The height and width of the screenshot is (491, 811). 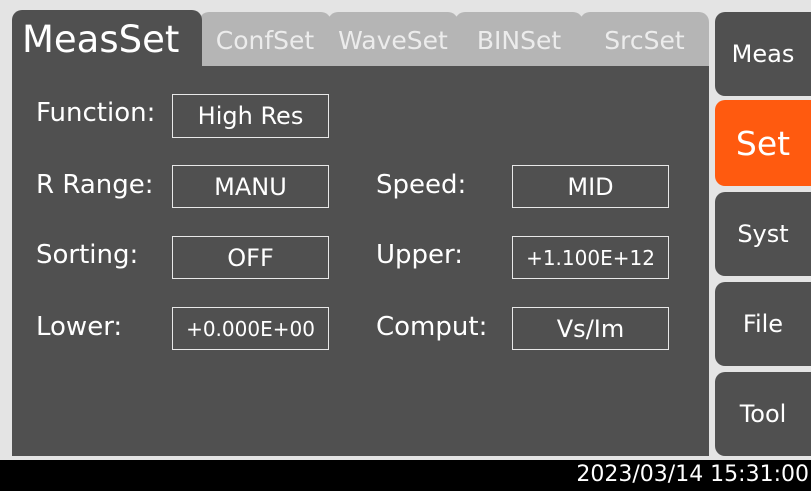 What do you see at coordinates (519, 40) in the screenshot?
I see `tab-binset: BINSet` at bounding box center [519, 40].